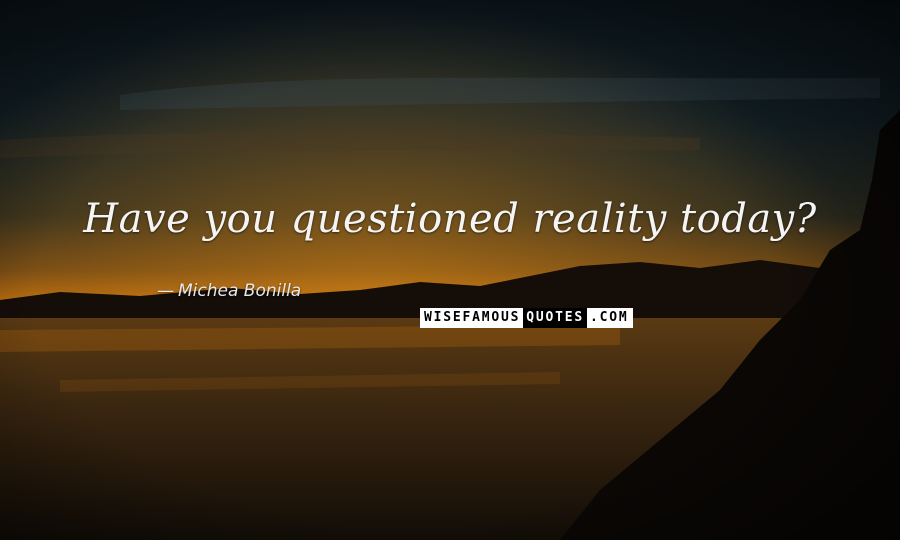  Describe the element at coordinates (165, 291) in the screenshot. I see `author-dash: —` at that location.